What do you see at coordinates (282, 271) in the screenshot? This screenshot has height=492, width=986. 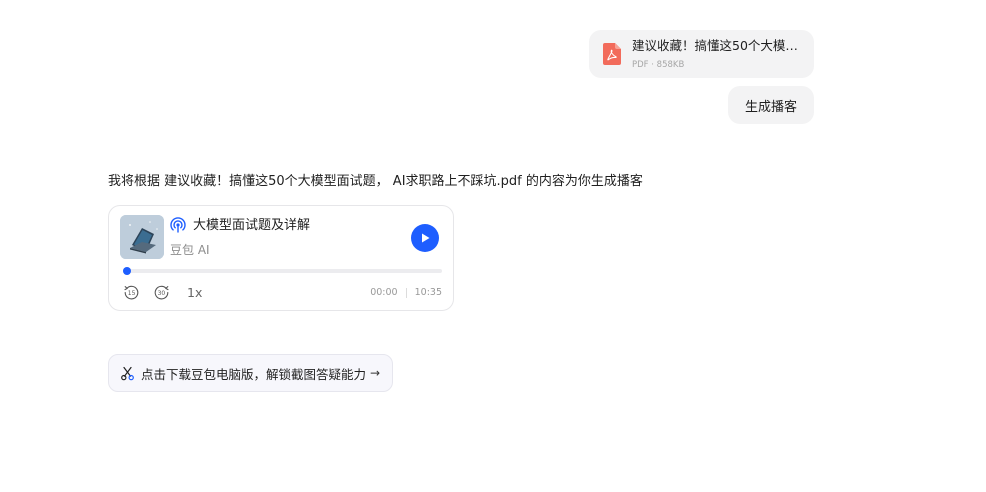 I see `progress-bar` at bounding box center [282, 271].